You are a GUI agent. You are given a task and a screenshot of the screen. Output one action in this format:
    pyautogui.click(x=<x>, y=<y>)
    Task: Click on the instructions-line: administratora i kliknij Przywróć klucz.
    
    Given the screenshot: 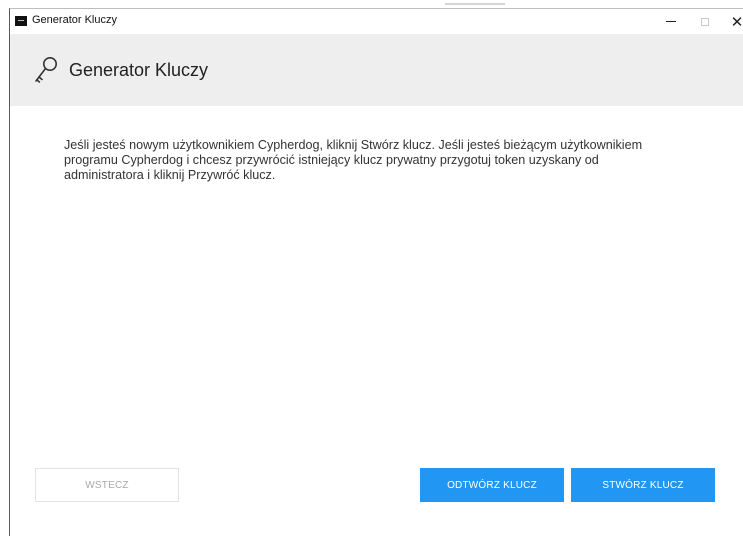 What is the action you would take?
    pyautogui.click(x=170, y=175)
    